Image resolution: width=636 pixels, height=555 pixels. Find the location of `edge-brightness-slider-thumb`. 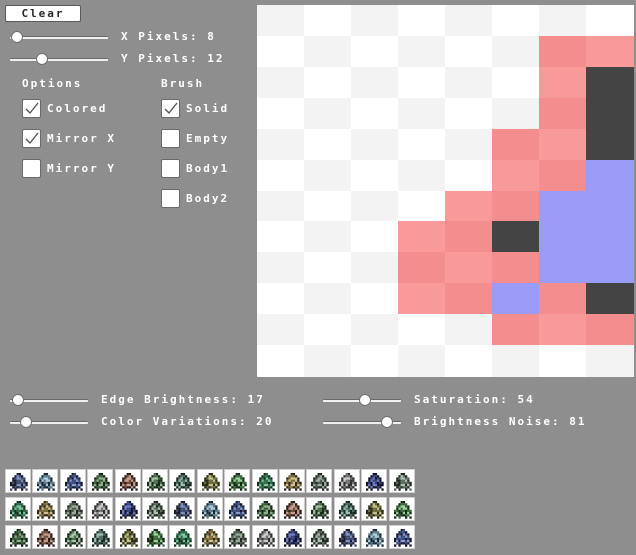

edge-brightness-slider-thumb is located at coordinates (18, 400).